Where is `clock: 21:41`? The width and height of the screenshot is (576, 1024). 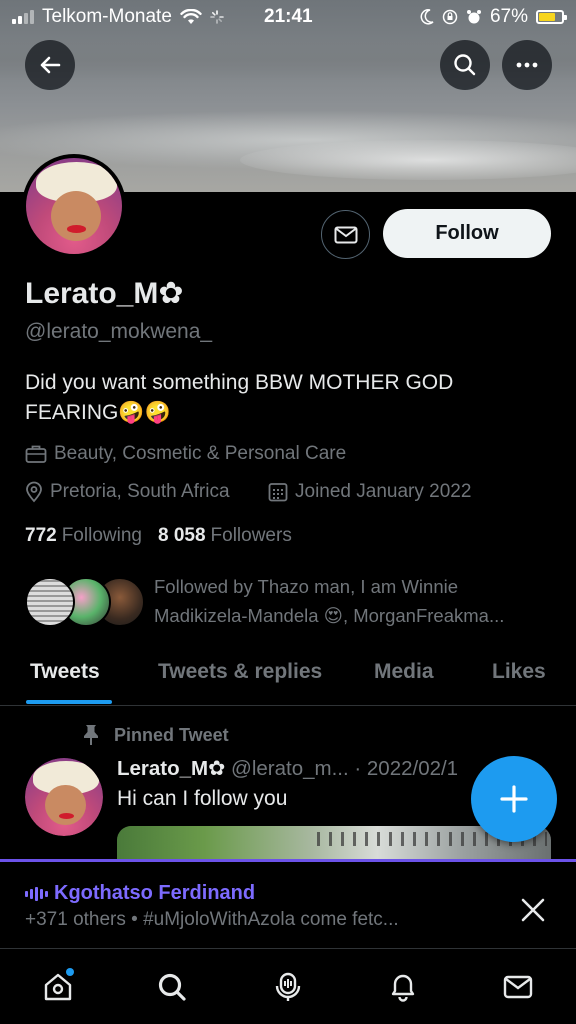 clock: 21:41 is located at coordinates (288, 16).